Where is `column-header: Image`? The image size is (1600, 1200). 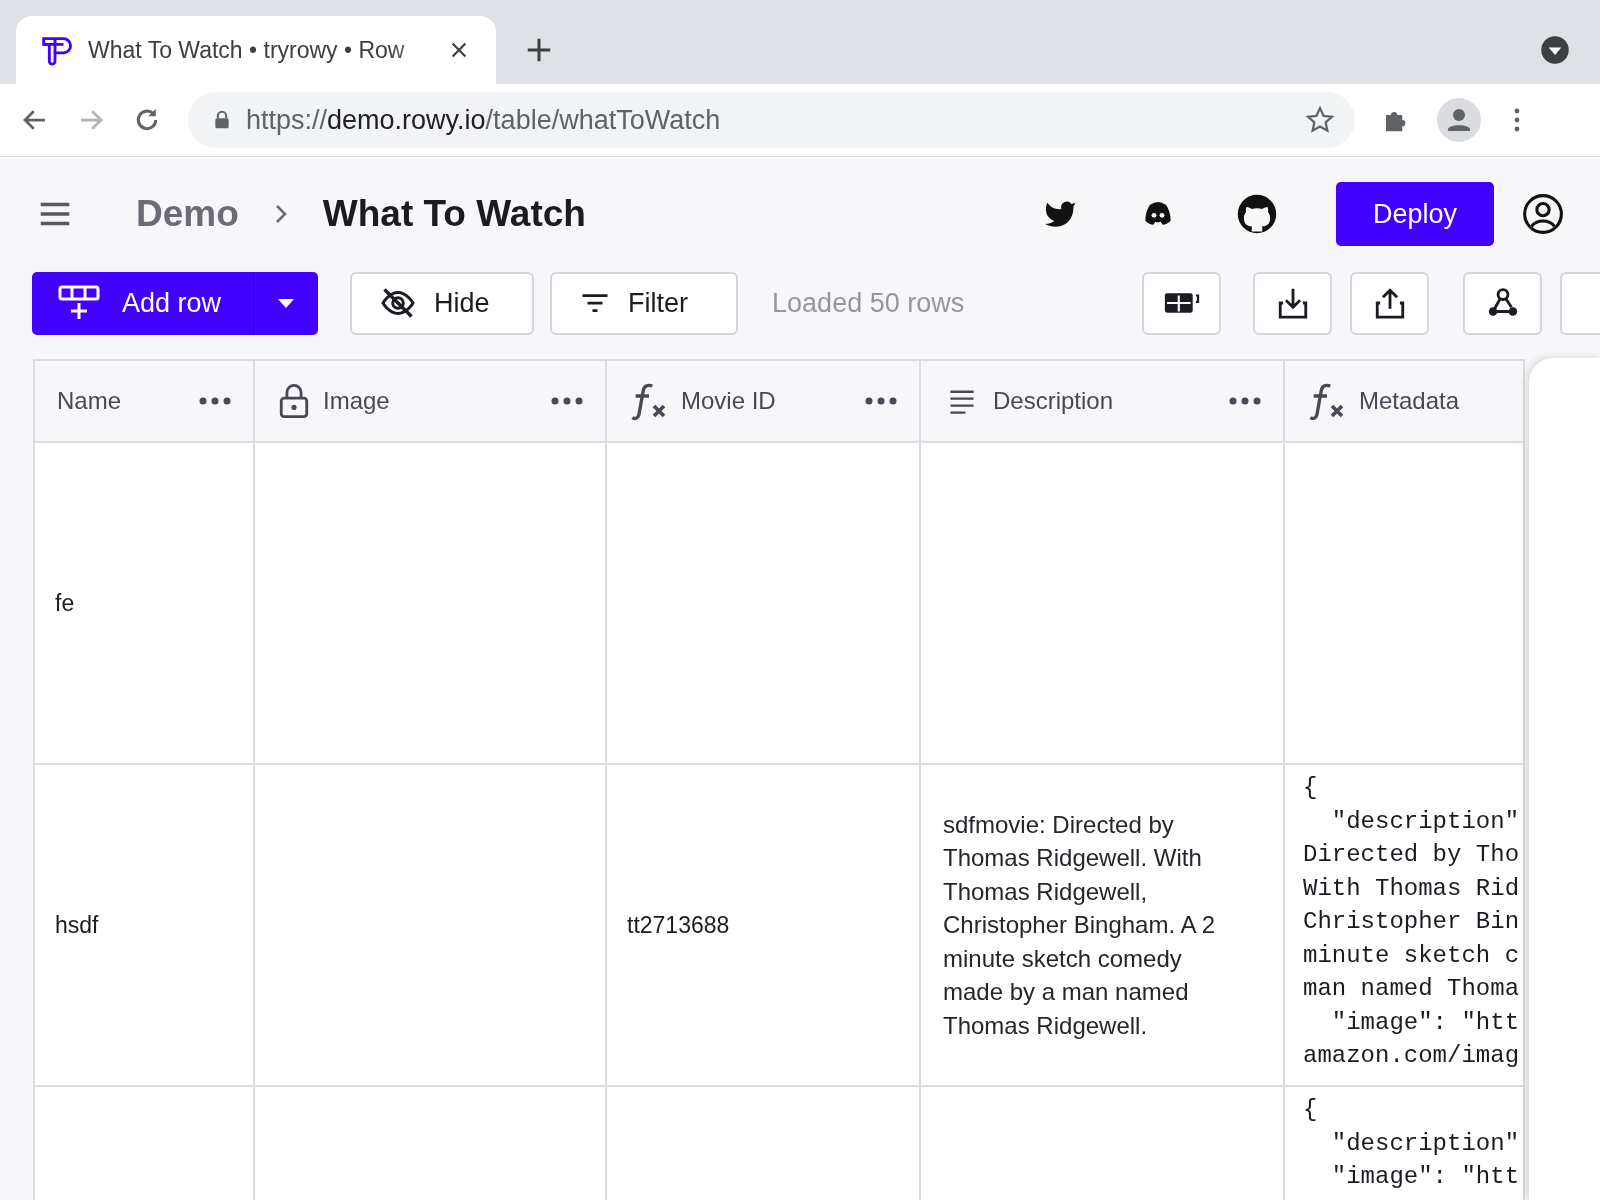
column-header: Image is located at coordinates (431, 401).